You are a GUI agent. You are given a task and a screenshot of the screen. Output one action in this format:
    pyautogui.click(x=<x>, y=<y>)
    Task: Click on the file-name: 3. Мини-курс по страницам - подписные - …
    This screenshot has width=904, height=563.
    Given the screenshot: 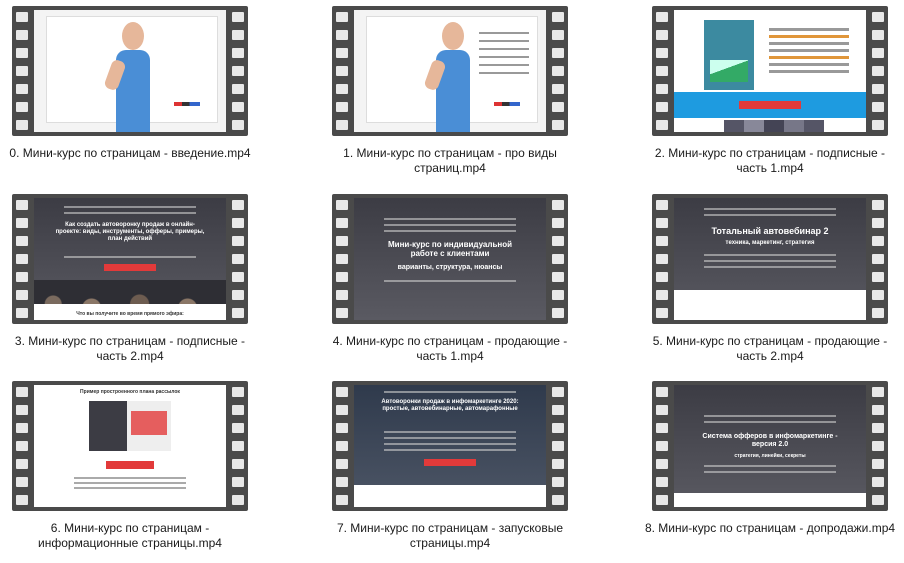 What is the action you would take?
    pyautogui.click(x=130, y=349)
    